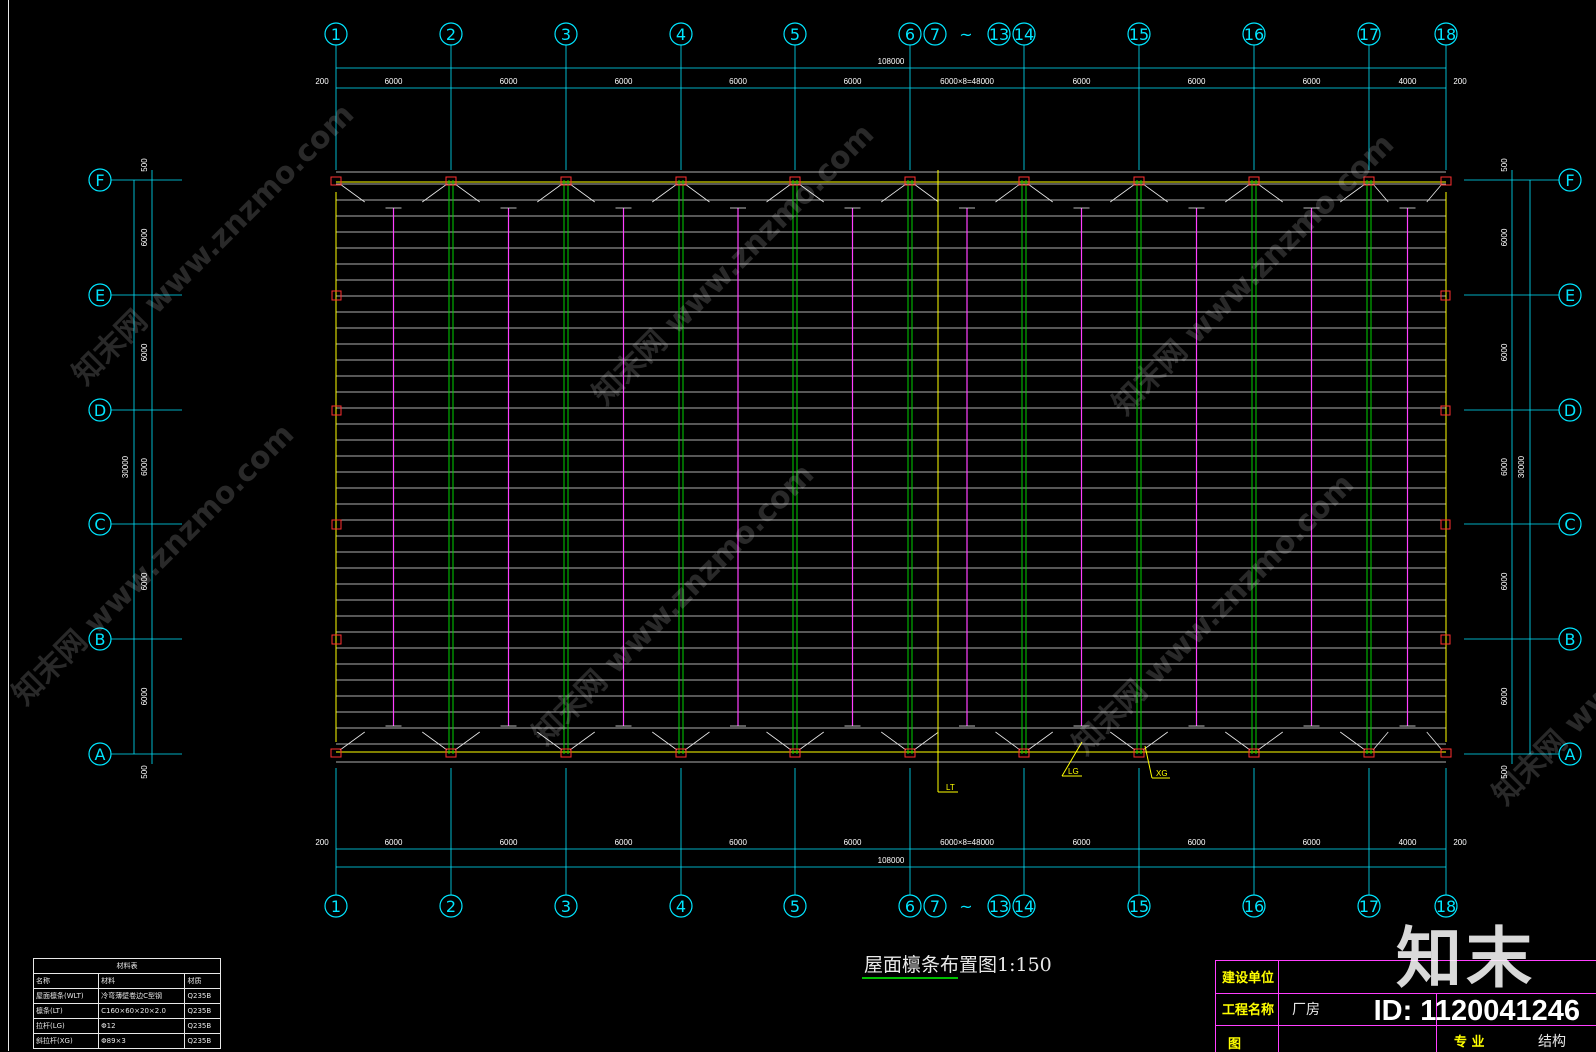  Describe the element at coordinates (142, 1011) in the screenshot. I see `material-cell: C160×60×20×2.0` at that location.